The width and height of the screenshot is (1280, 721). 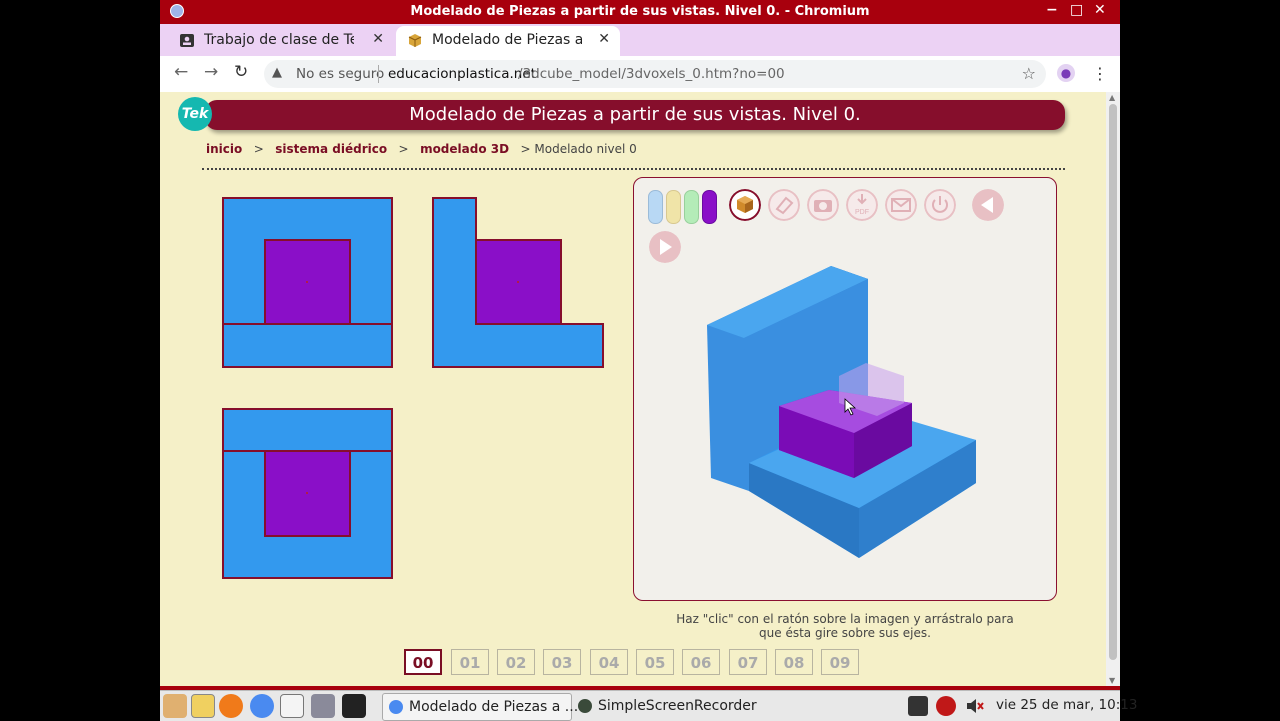 What do you see at coordinates (794, 662) in the screenshot?
I see `page-button-08: 08` at bounding box center [794, 662].